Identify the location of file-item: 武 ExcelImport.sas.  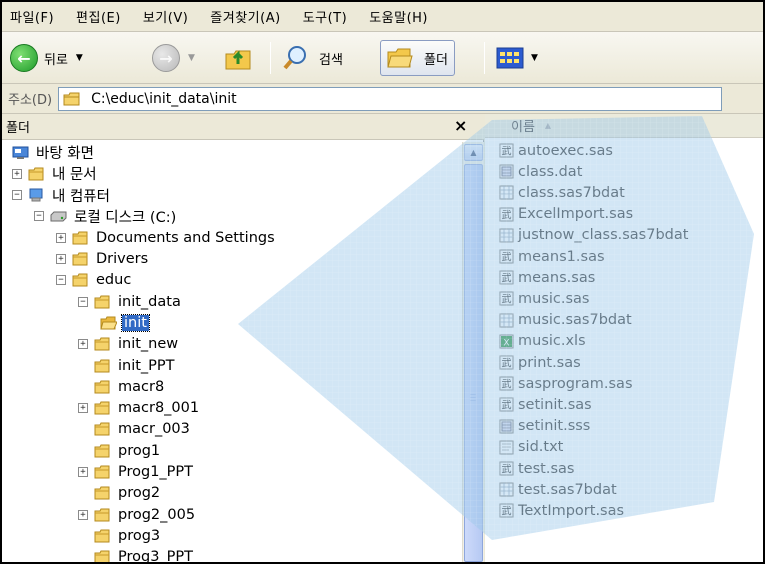
(566, 214).